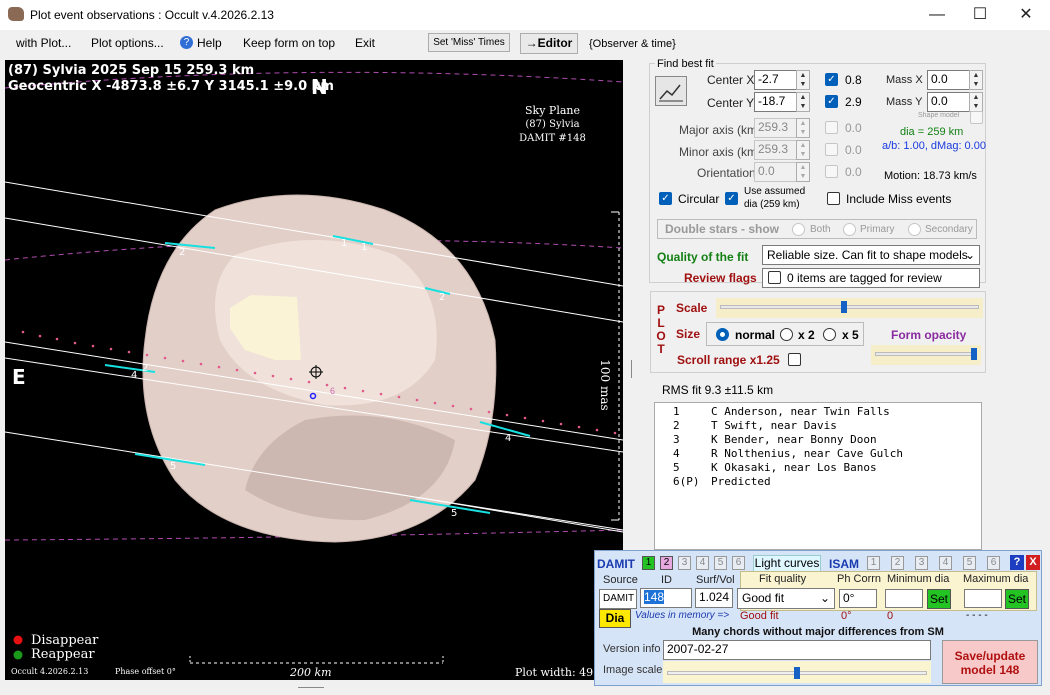  I want to click on mass-y-input: 0.0, so click(949, 102).